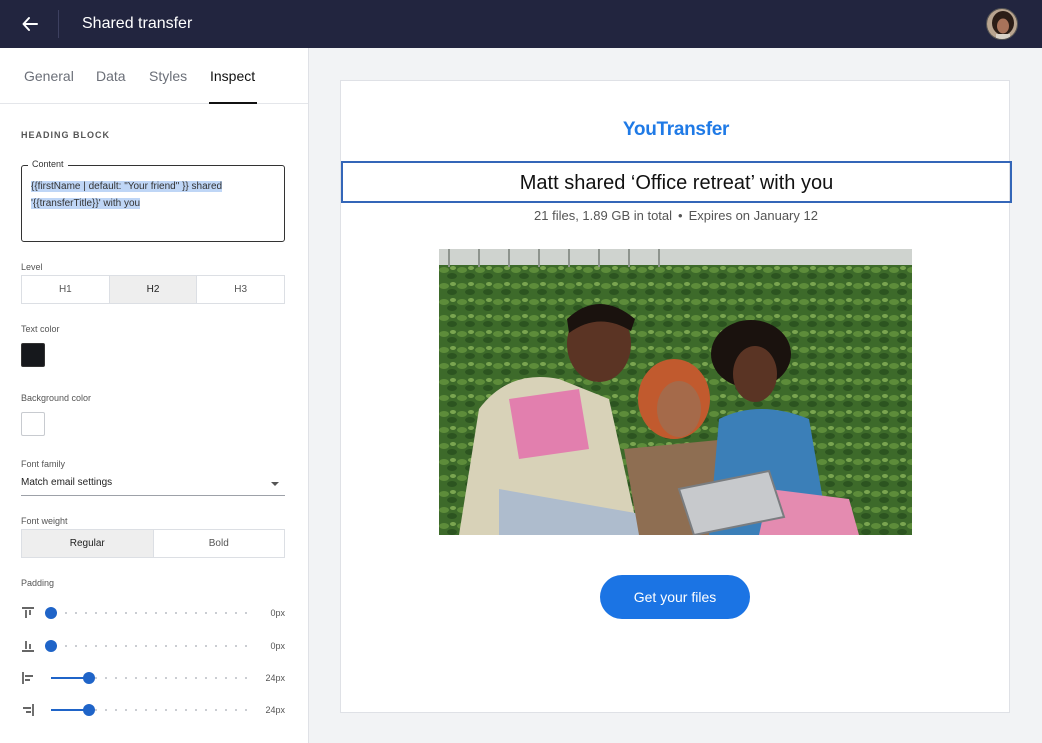 The image size is (1042, 743). I want to click on content-line-2: '{{transferTitle}}' with you, so click(86, 203).